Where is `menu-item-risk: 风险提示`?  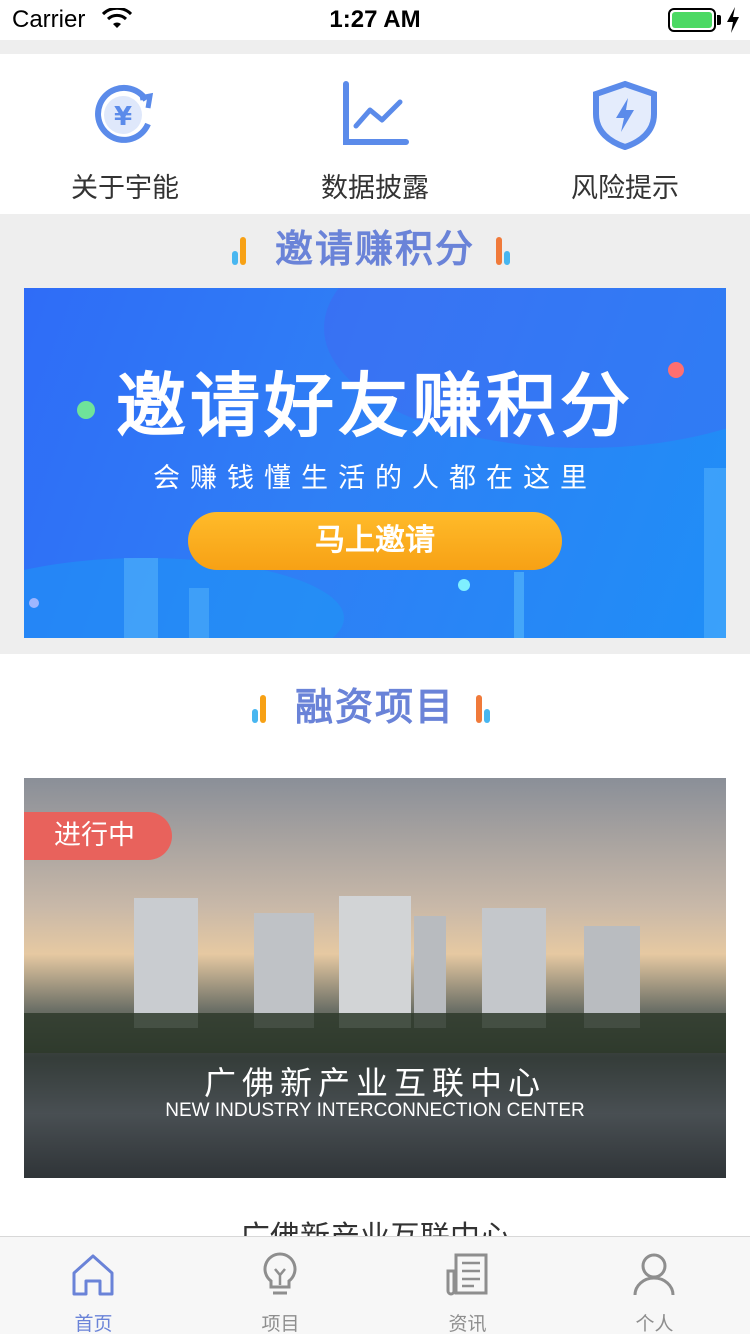 menu-item-risk: 风险提示 is located at coordinates (625, 134).